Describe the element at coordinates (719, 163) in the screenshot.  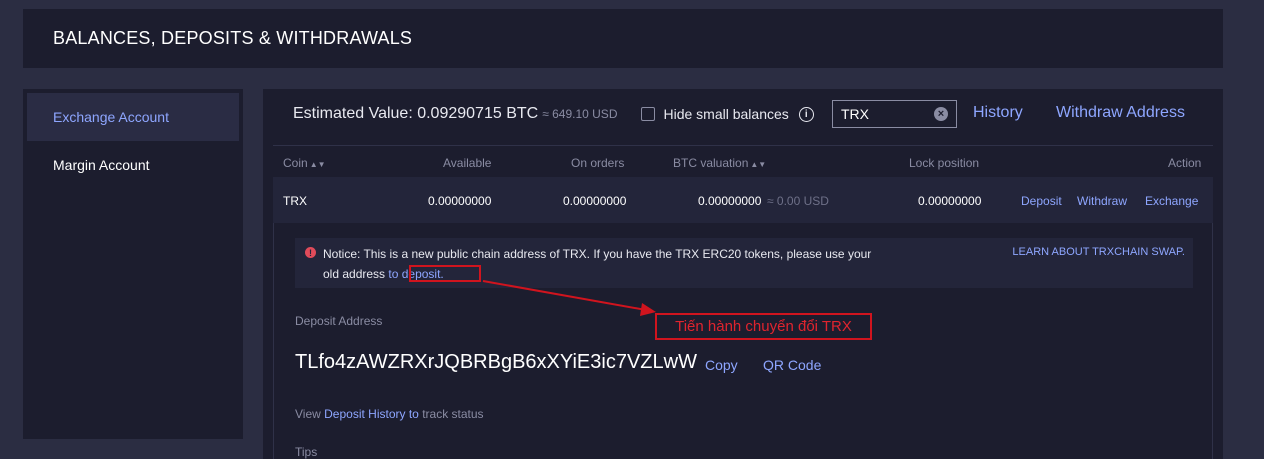
I see `column-header-btc-valuation: BTC valuation ▲▼` at that location.